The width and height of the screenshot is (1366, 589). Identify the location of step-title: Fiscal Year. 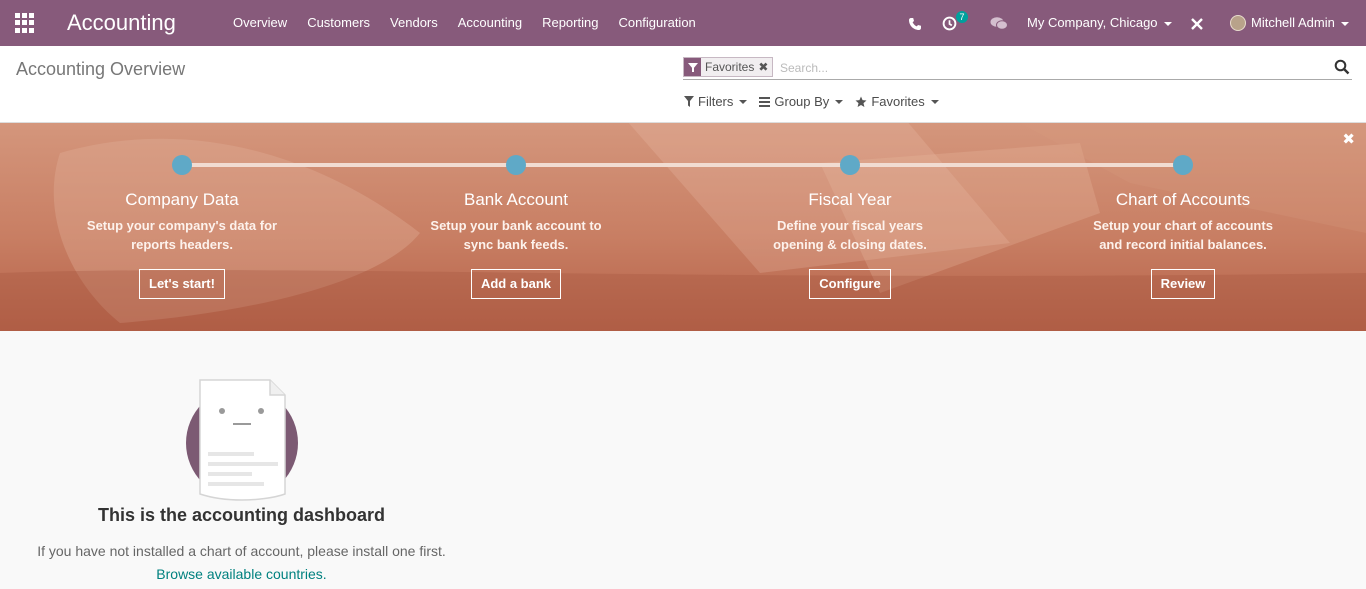
(850, 199).